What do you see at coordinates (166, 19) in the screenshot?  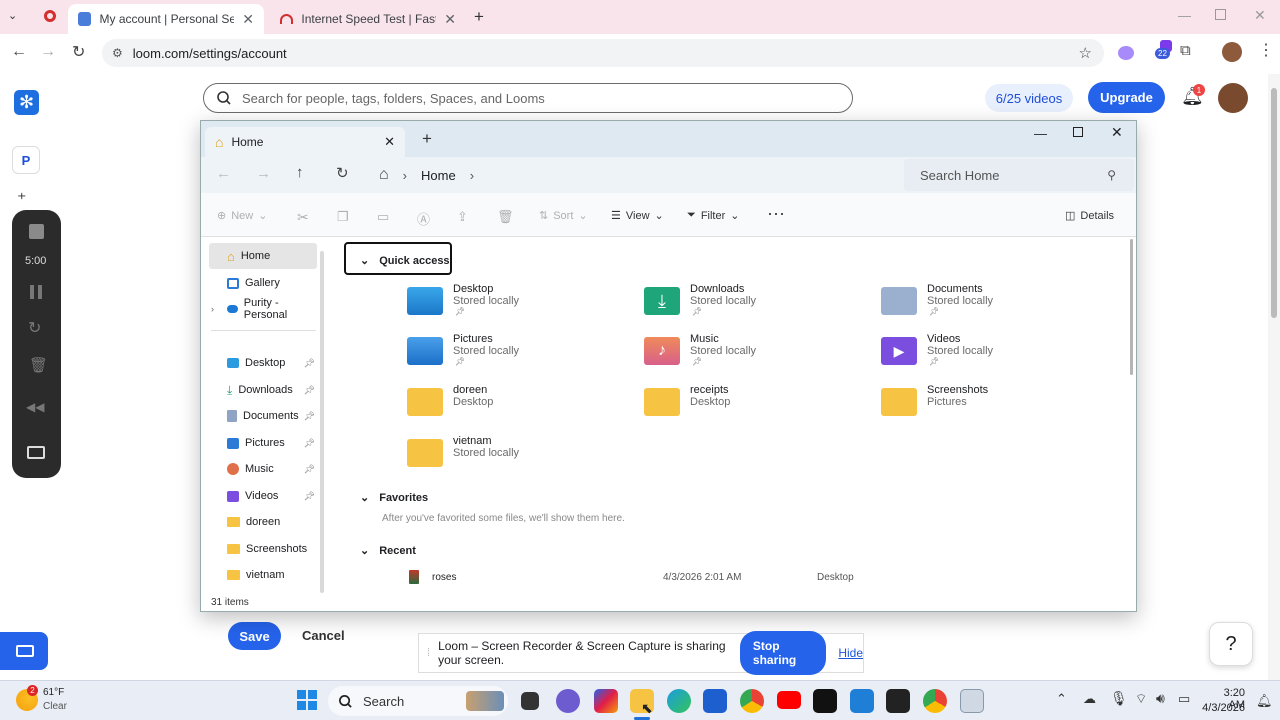 I see `tab-my-account: My account | Personal Settings ✕` at bounding box center [166, 19].